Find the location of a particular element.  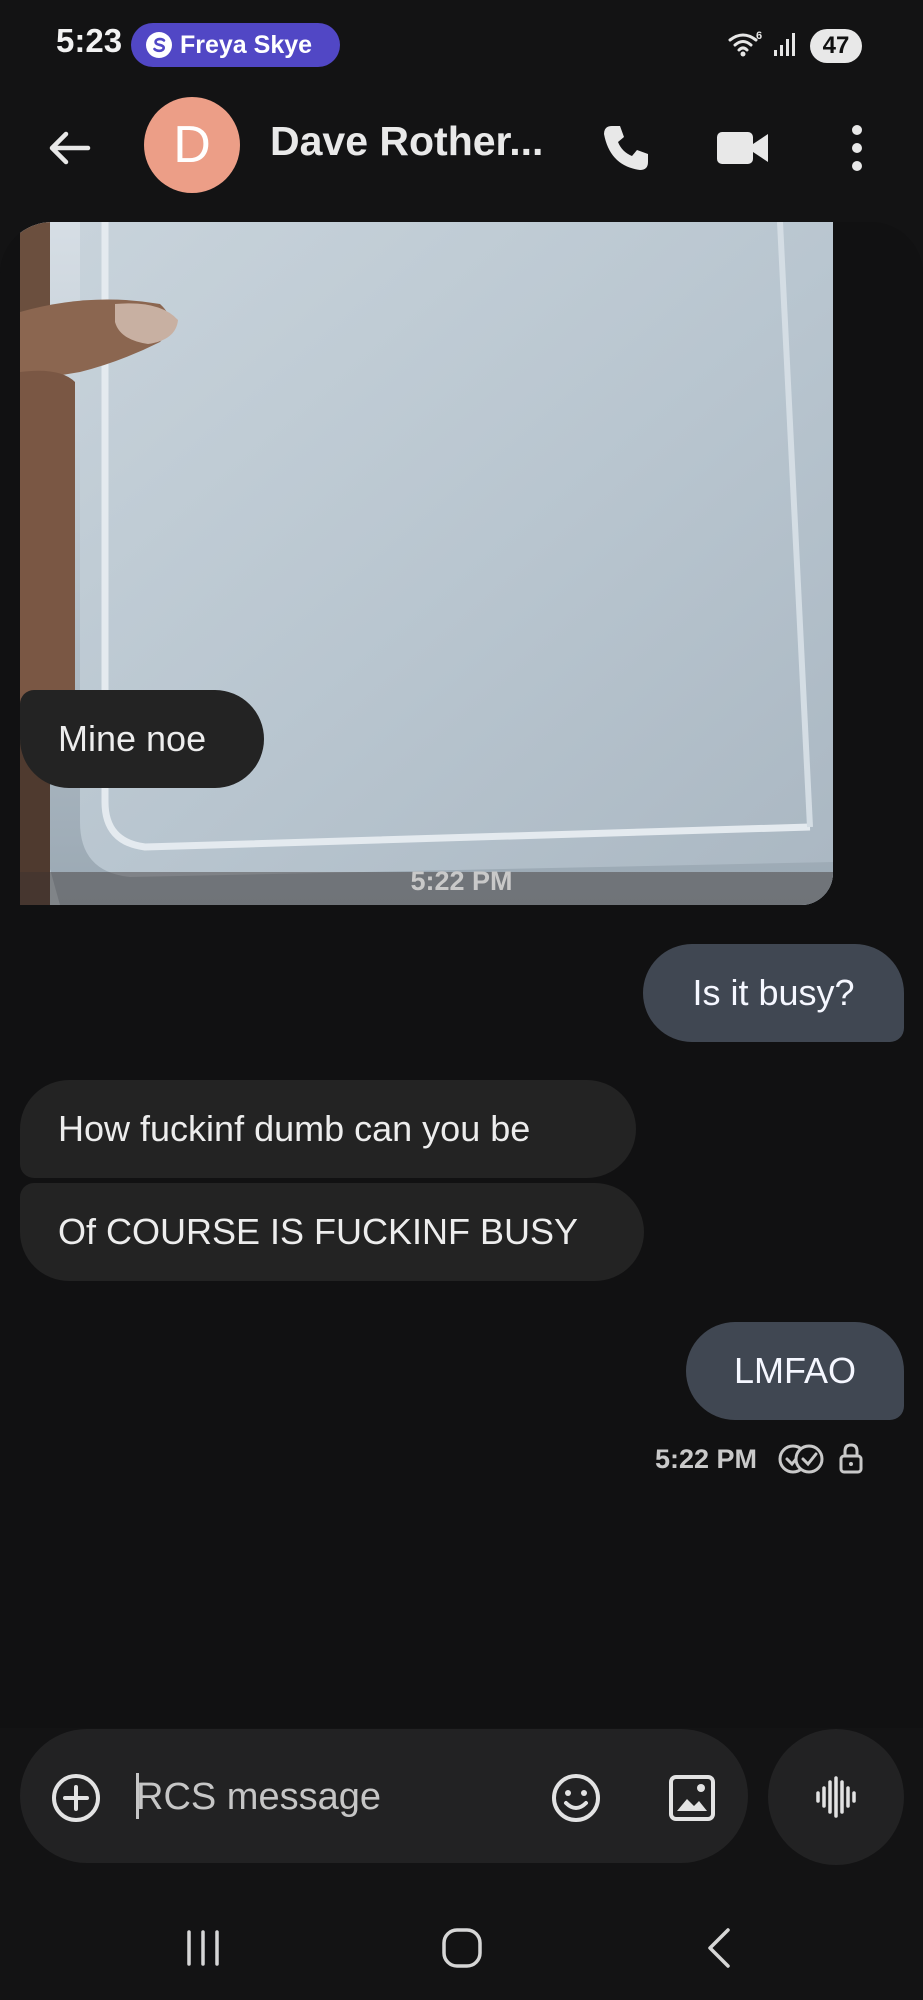

emoji-icon is located at coordinates (576, 1798).